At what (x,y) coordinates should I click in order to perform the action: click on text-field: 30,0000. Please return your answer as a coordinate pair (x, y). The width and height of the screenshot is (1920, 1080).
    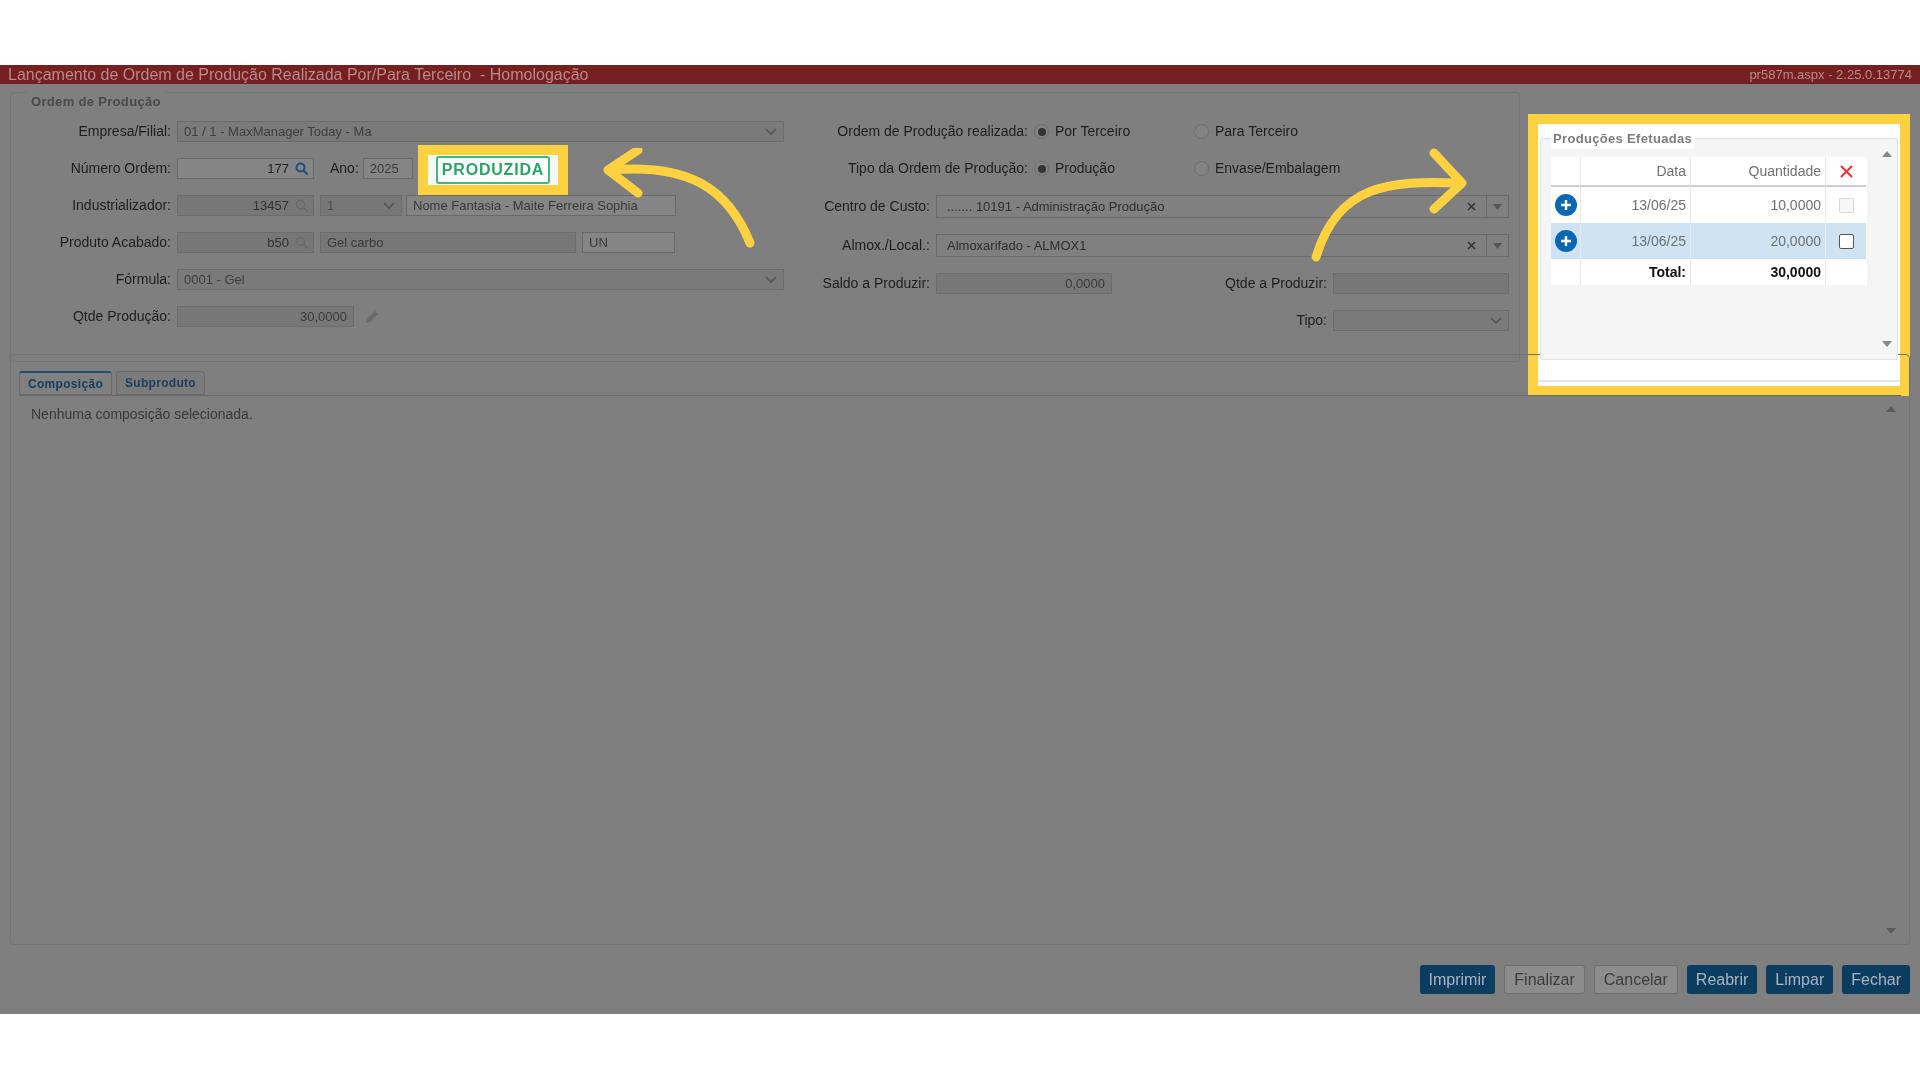
    Looking at the image, I should click on (265, 316).